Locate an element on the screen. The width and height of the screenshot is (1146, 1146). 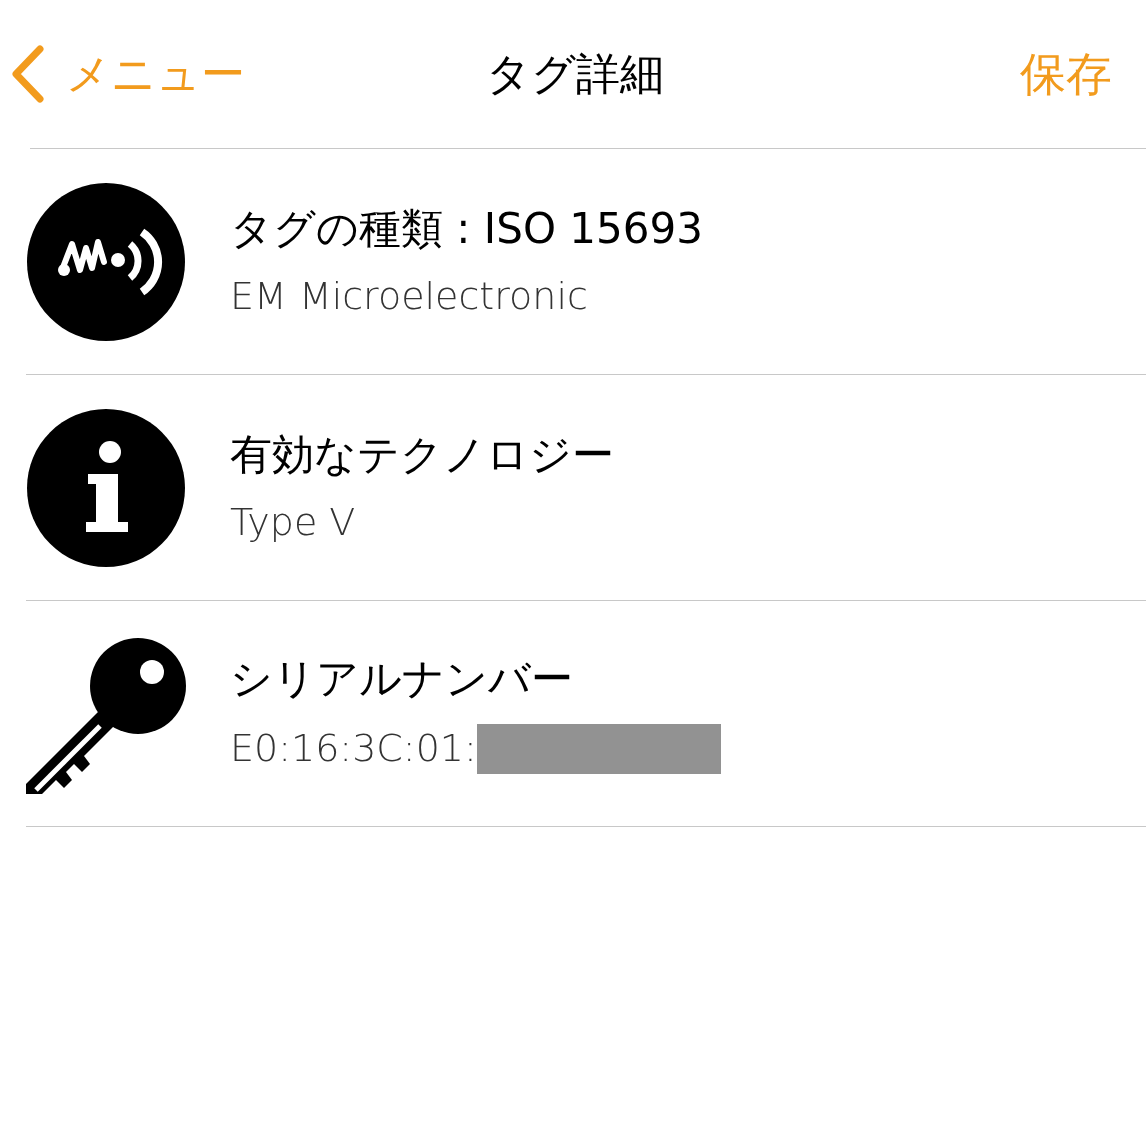
row-title: 有効なテクノロジー is located at coordinates (422, 454).